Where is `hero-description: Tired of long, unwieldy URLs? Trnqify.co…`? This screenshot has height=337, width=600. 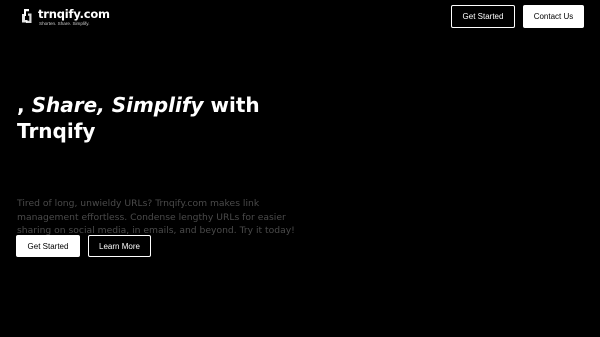
hero-description: Tired of long, unwieldy URLs? Trnqify.co… is located at coordinates (156, 217).